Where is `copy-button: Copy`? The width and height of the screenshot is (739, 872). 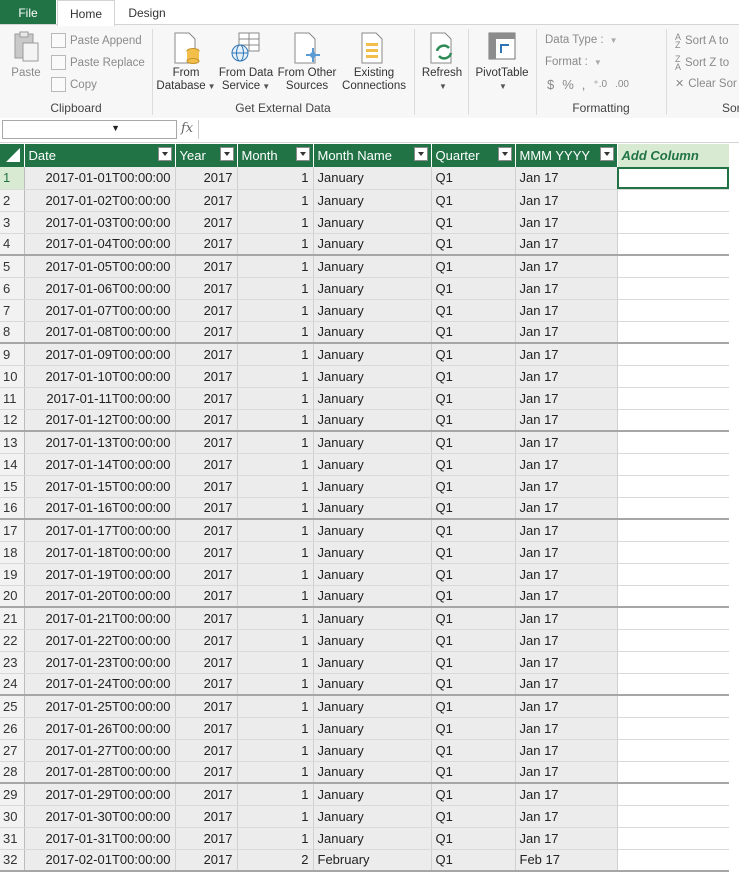 copy-button: Copy is located at coordinates (74, 84).